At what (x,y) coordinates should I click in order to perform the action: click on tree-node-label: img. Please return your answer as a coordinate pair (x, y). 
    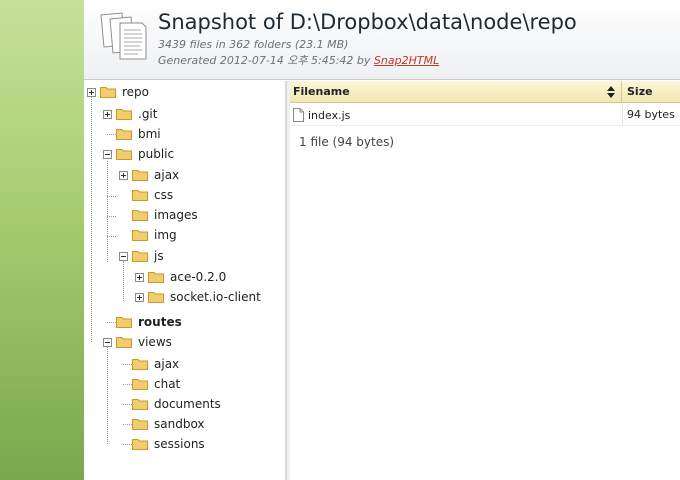
    Looking at the image, I should click on (165, 235).